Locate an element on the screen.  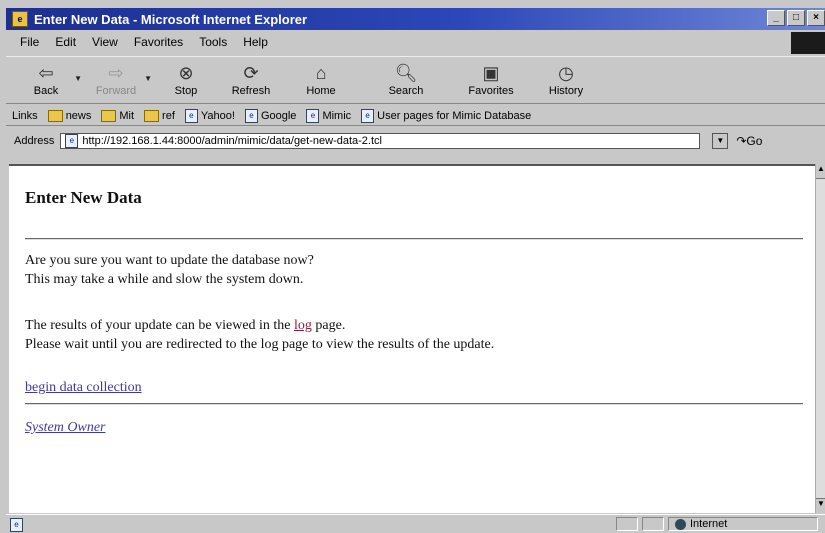
favorites-button: ▣ Favorites is located at coordinates (491, 81).